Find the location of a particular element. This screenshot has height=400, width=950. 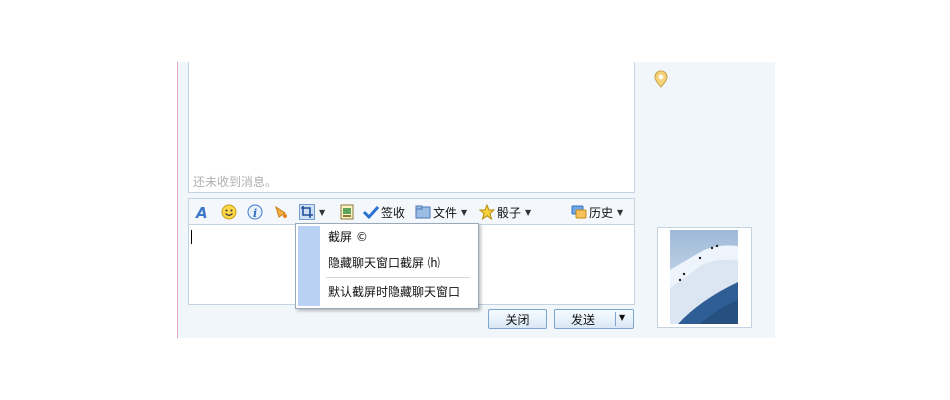

send-label: 发送 is located at coordinates (583, 319).